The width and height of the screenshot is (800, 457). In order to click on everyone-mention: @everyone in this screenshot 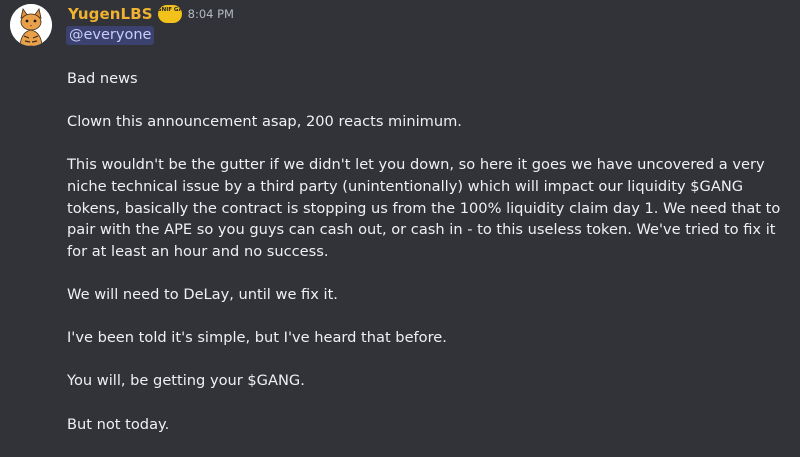, I will do `click(110, 35)`.